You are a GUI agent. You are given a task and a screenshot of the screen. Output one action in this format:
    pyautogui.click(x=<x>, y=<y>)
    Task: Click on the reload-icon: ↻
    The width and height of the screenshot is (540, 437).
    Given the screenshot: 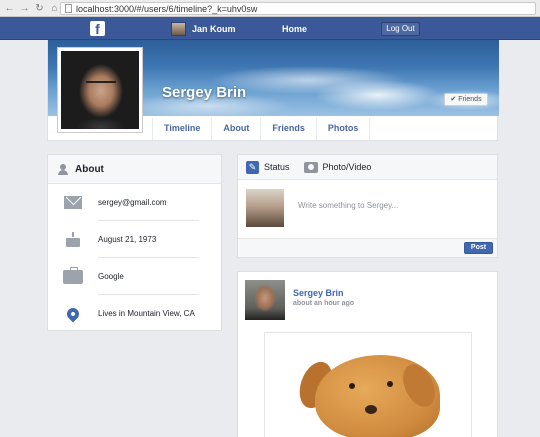 What is the action you would take?
    pyautogui.click(x=39, y=8)
    